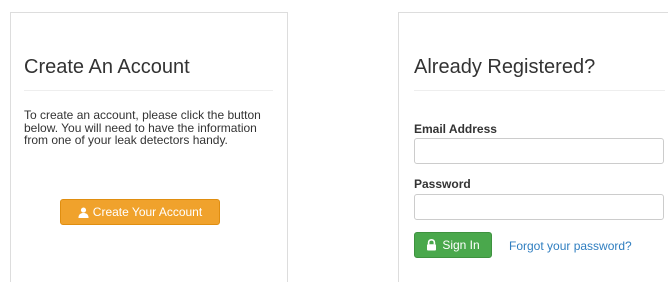 The width and height of the screenshot is (668, 282). What do you see at coordinates (442, 184) in the screenshot?
I see `password-label: Password` at bounding box center [442, 184].